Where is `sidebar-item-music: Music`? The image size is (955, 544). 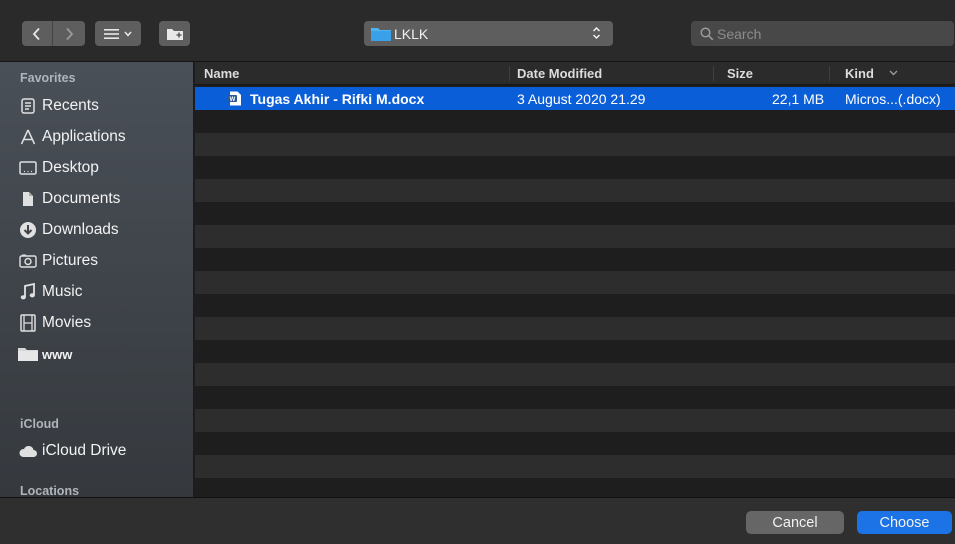 sidebar-item-music: Music is located at coordinates (50, 292).